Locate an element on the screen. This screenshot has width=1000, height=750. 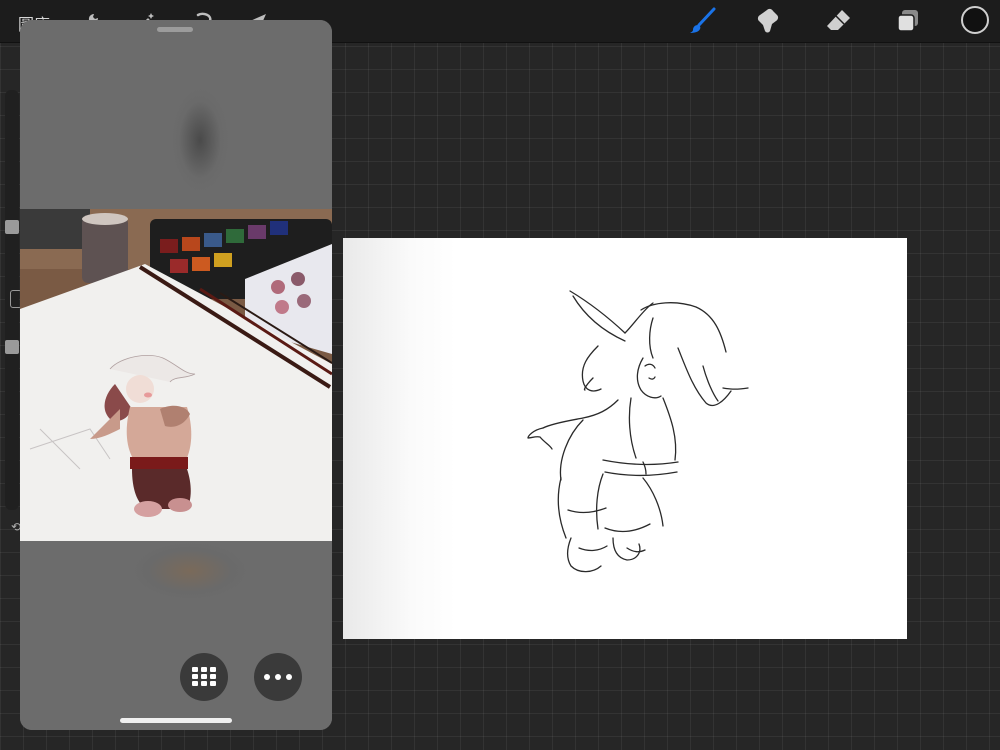
grid-icon is located at coordinates (204, 677).